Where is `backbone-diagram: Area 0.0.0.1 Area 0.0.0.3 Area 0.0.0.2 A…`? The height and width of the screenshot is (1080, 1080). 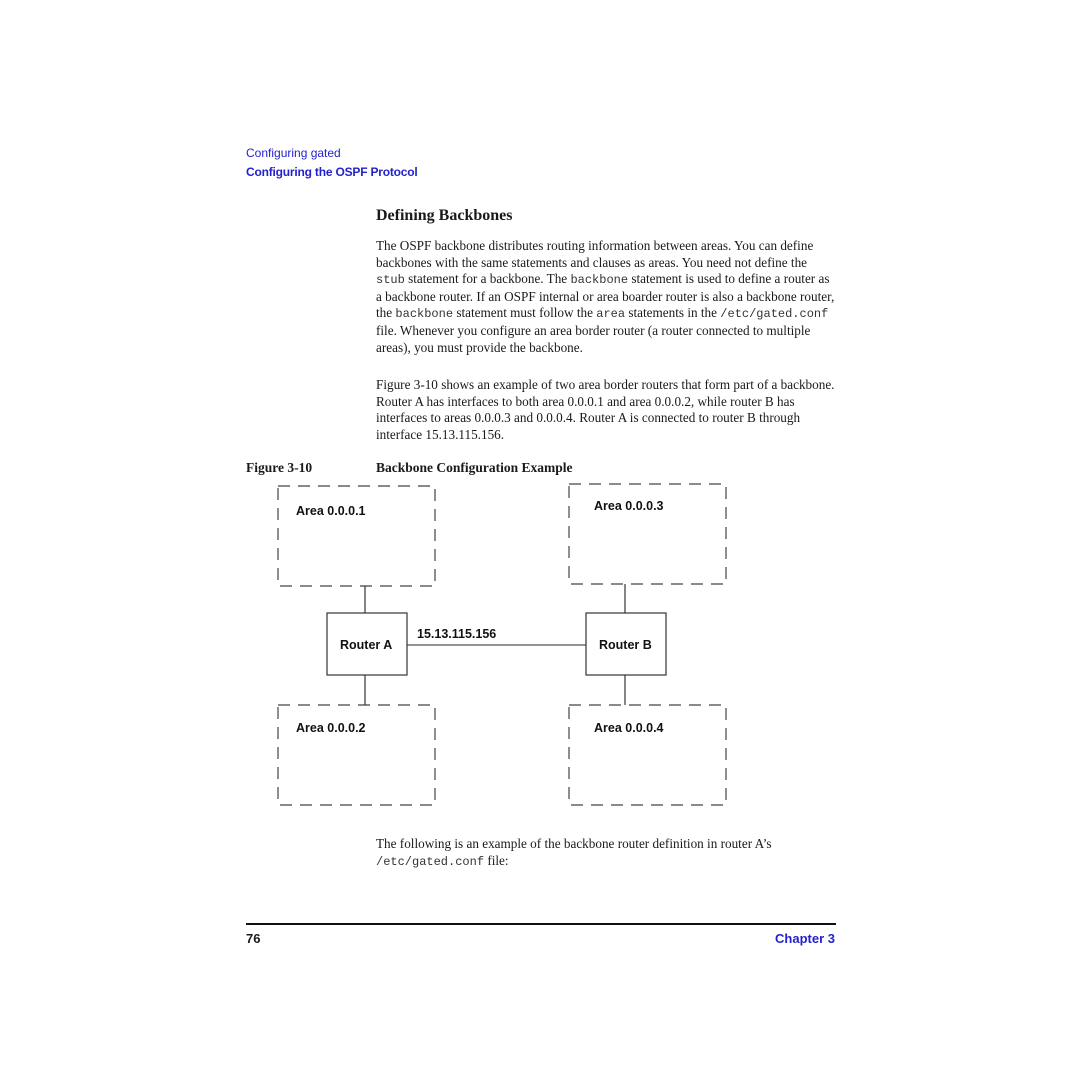 backbone-diagram: Area 0.0.0.1 Area 0.0.0.3 Area 0.0.0.2 A… is located at coordinates (502, 644).